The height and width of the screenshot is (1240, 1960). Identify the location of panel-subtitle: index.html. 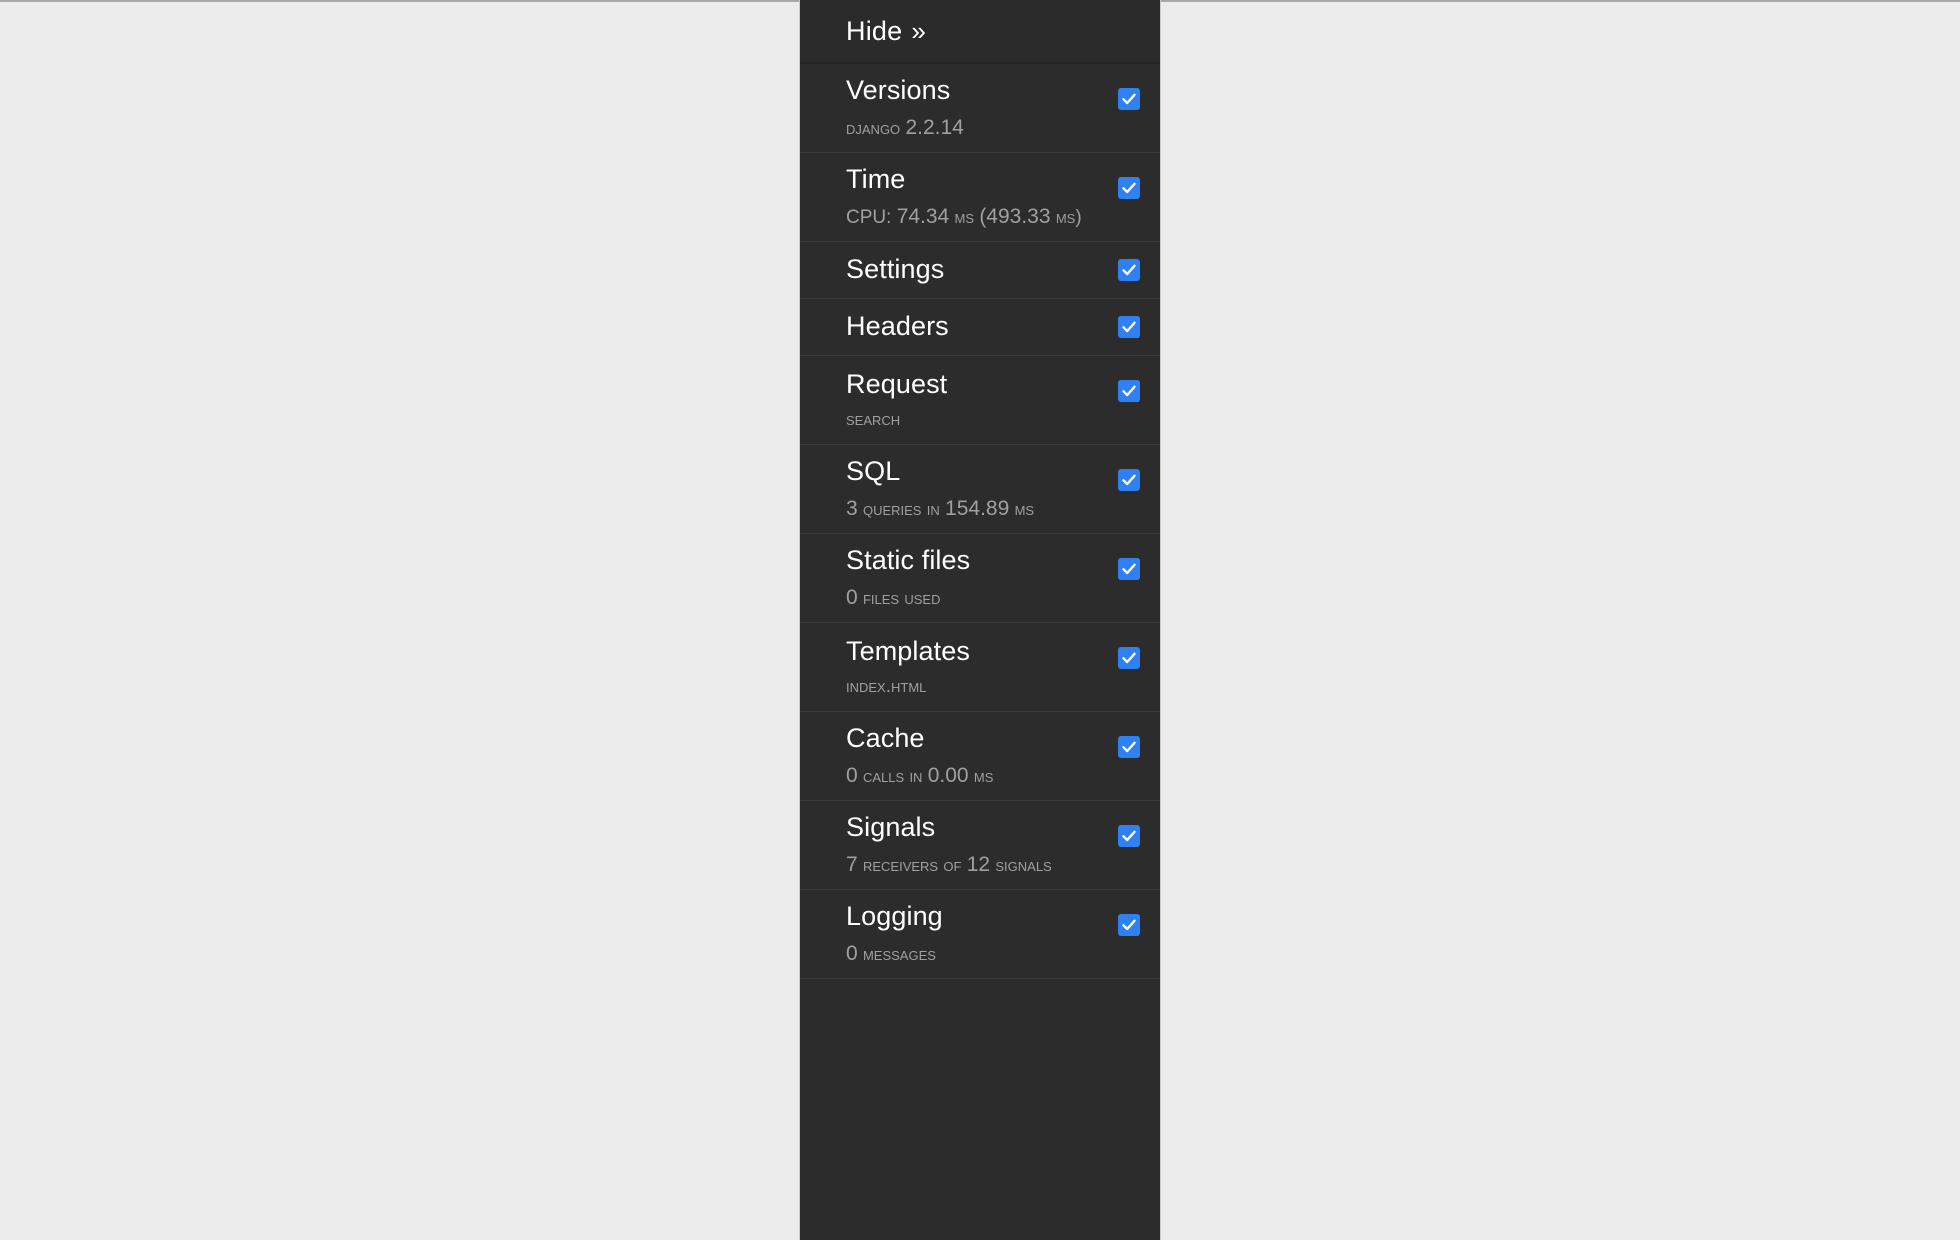
(886, 686).